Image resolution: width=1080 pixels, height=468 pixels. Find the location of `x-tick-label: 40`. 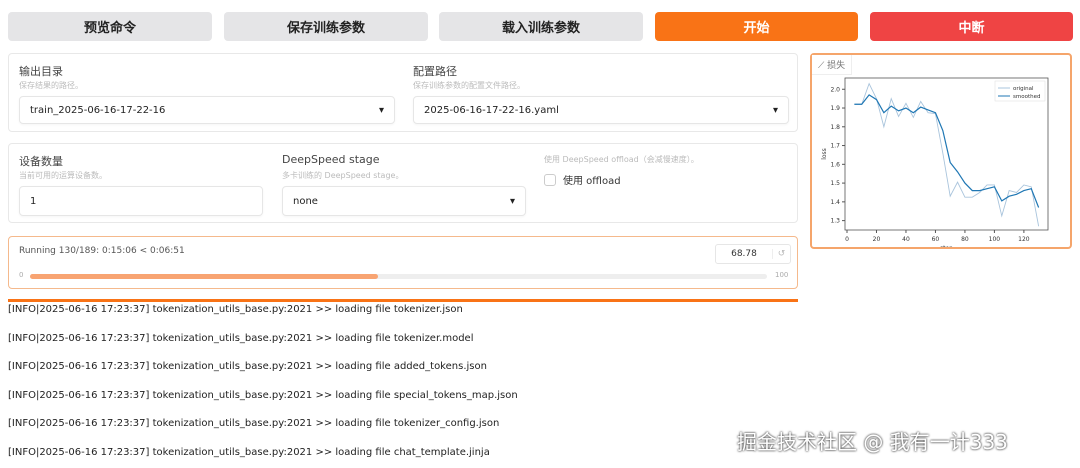

x-tick-label: 40 is located at coordinates (906, 239).